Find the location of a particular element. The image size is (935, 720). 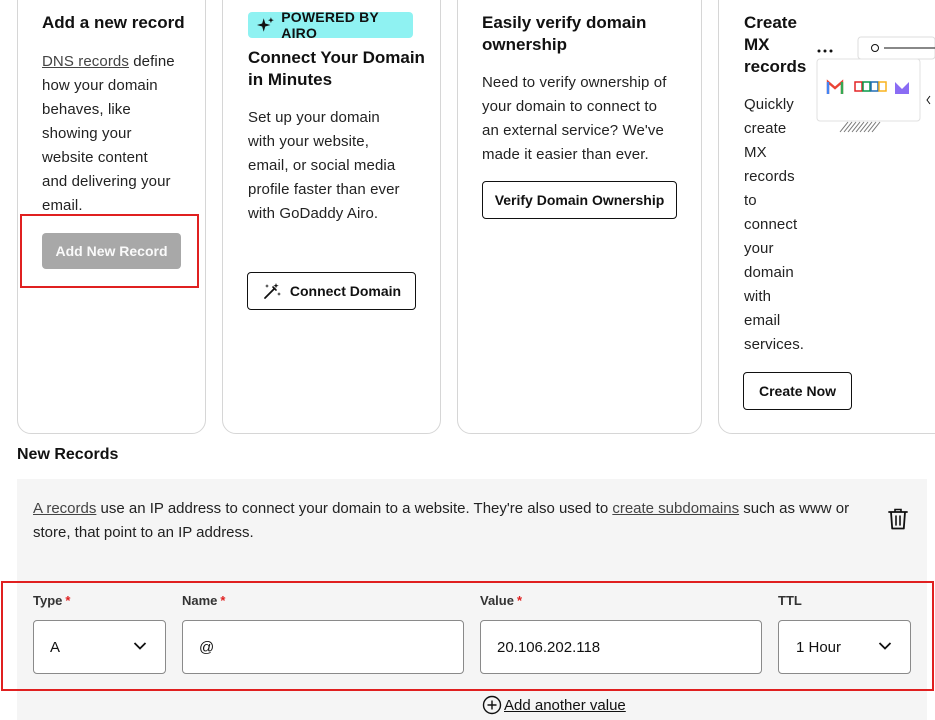

create-subdomains-link: create subdomains is located at coordinates (675, 508).